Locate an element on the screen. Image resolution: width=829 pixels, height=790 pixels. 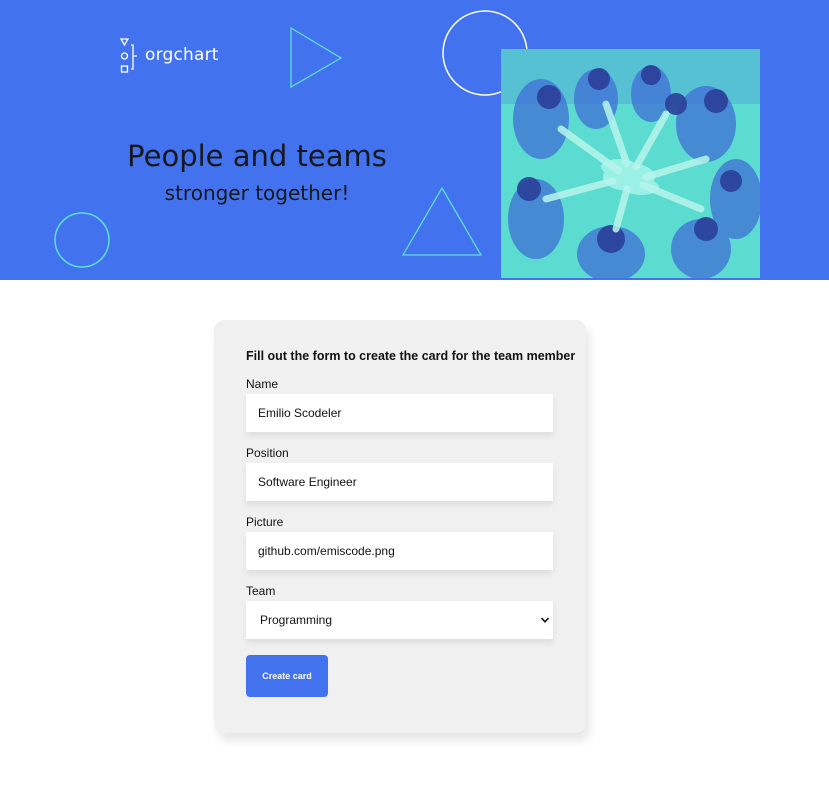
create-card-button: Create card is located at coordinates (287, 676).